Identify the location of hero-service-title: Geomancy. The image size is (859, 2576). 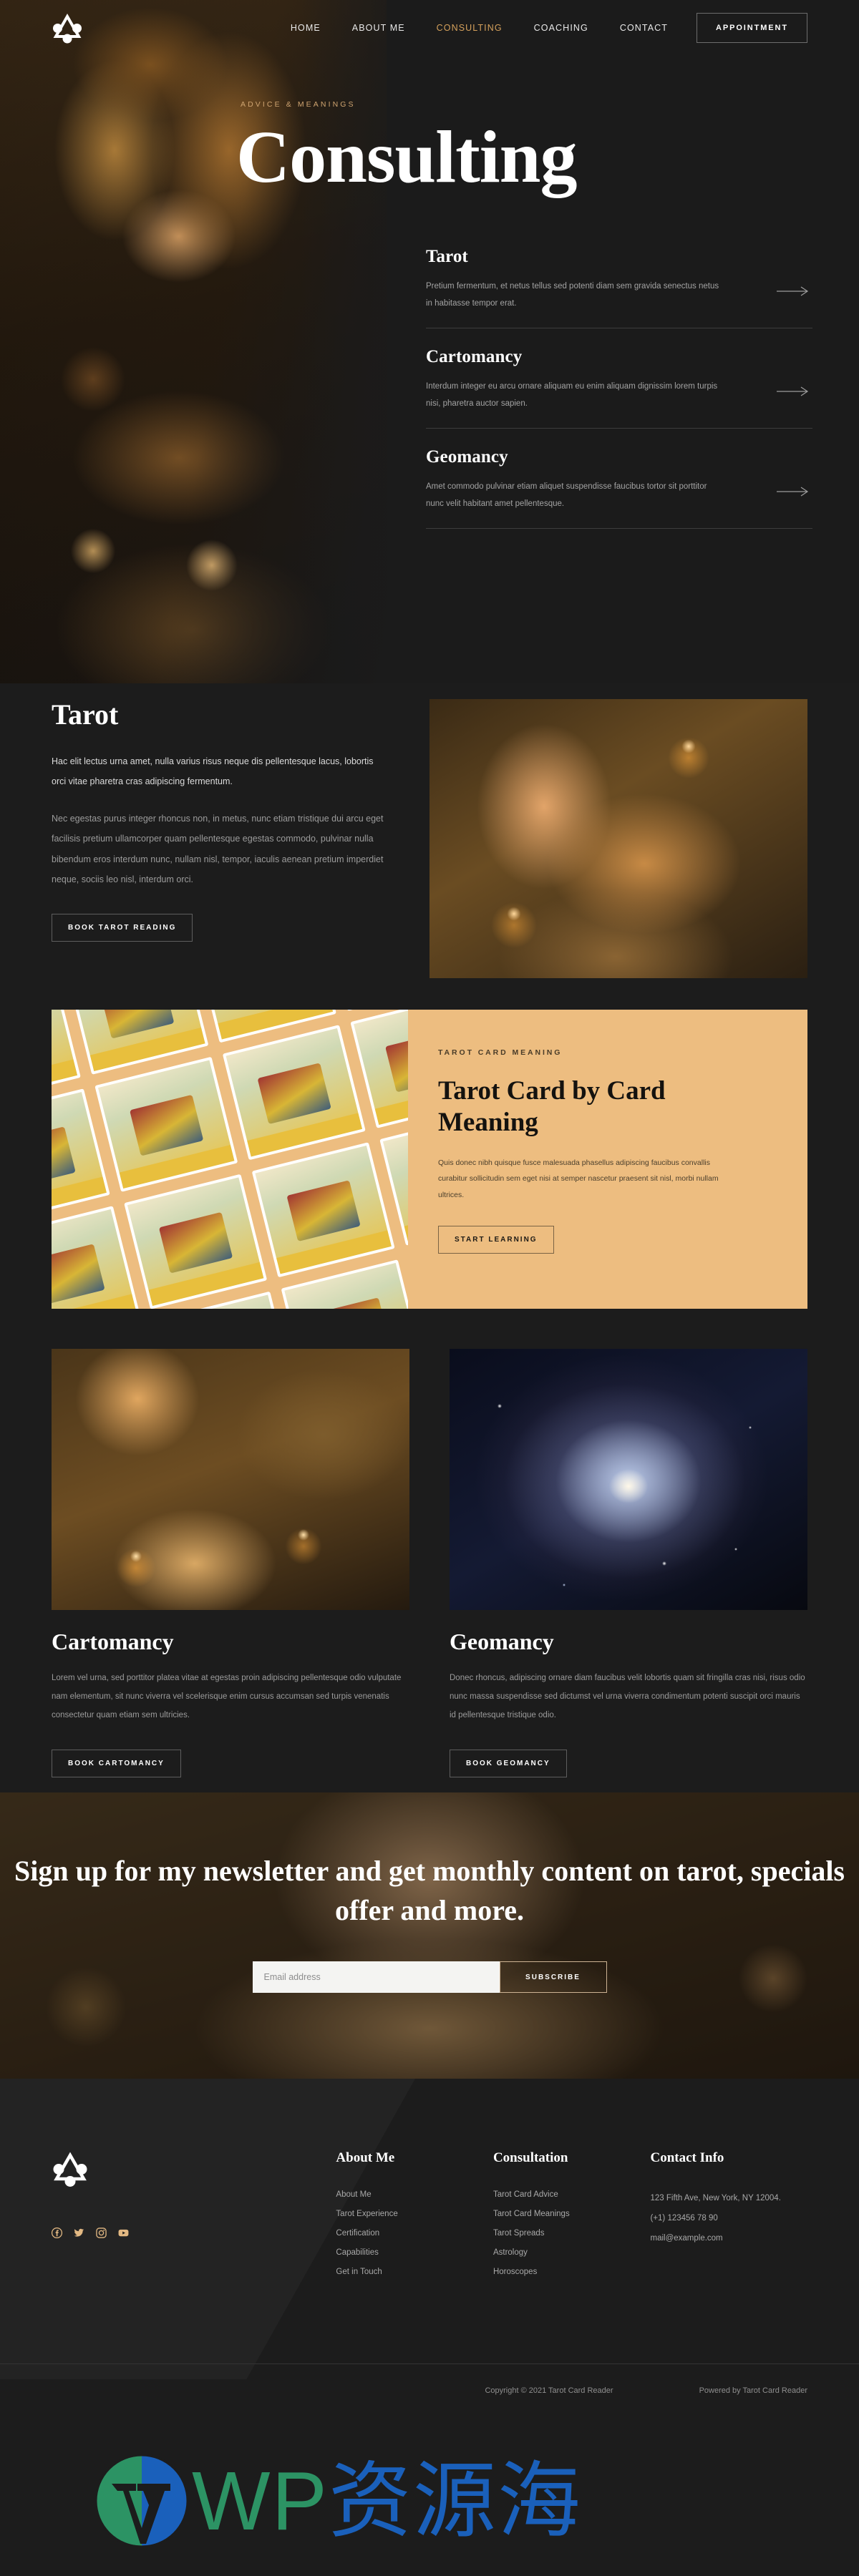
(467, 457).